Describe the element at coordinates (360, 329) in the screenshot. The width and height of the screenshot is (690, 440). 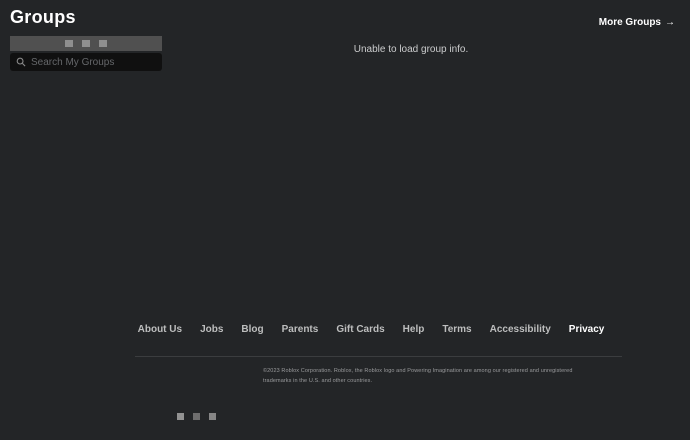
I see `footer-link-gift-cards: Gift Cards` at that location.